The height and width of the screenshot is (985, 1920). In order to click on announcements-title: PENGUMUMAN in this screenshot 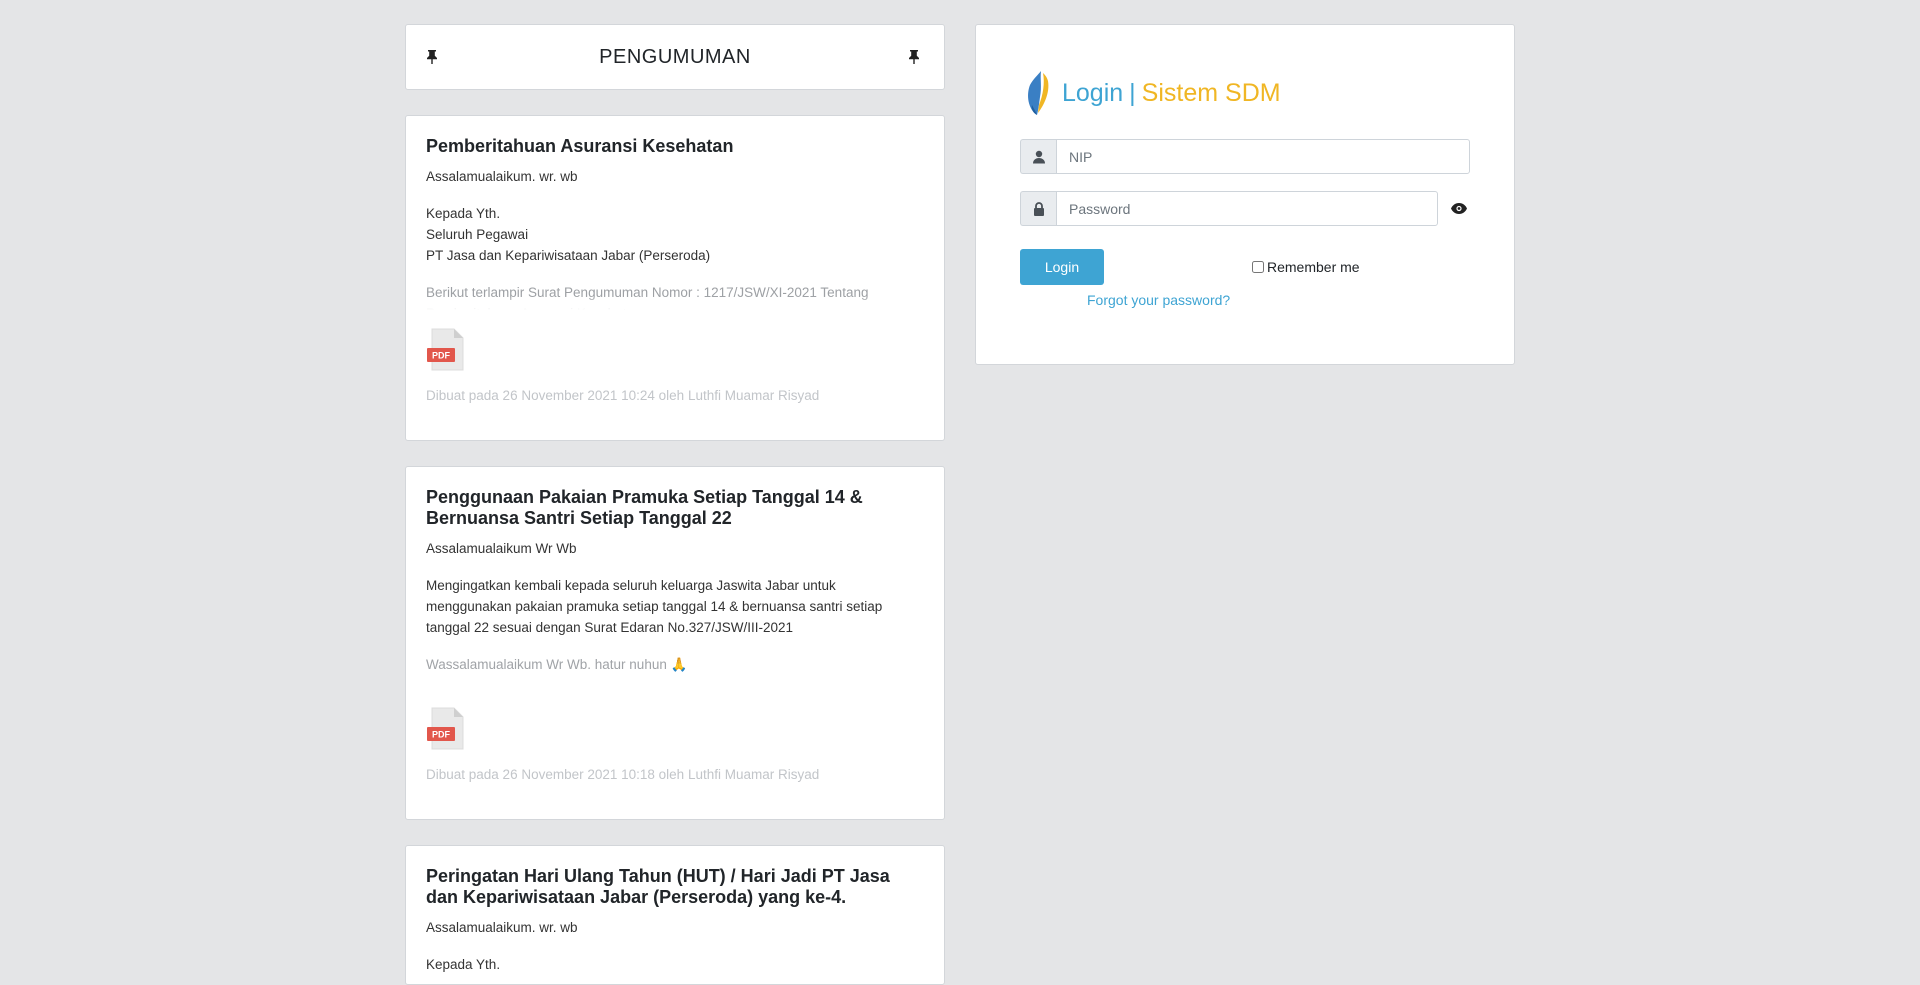, I will do `click(675, 56)`.